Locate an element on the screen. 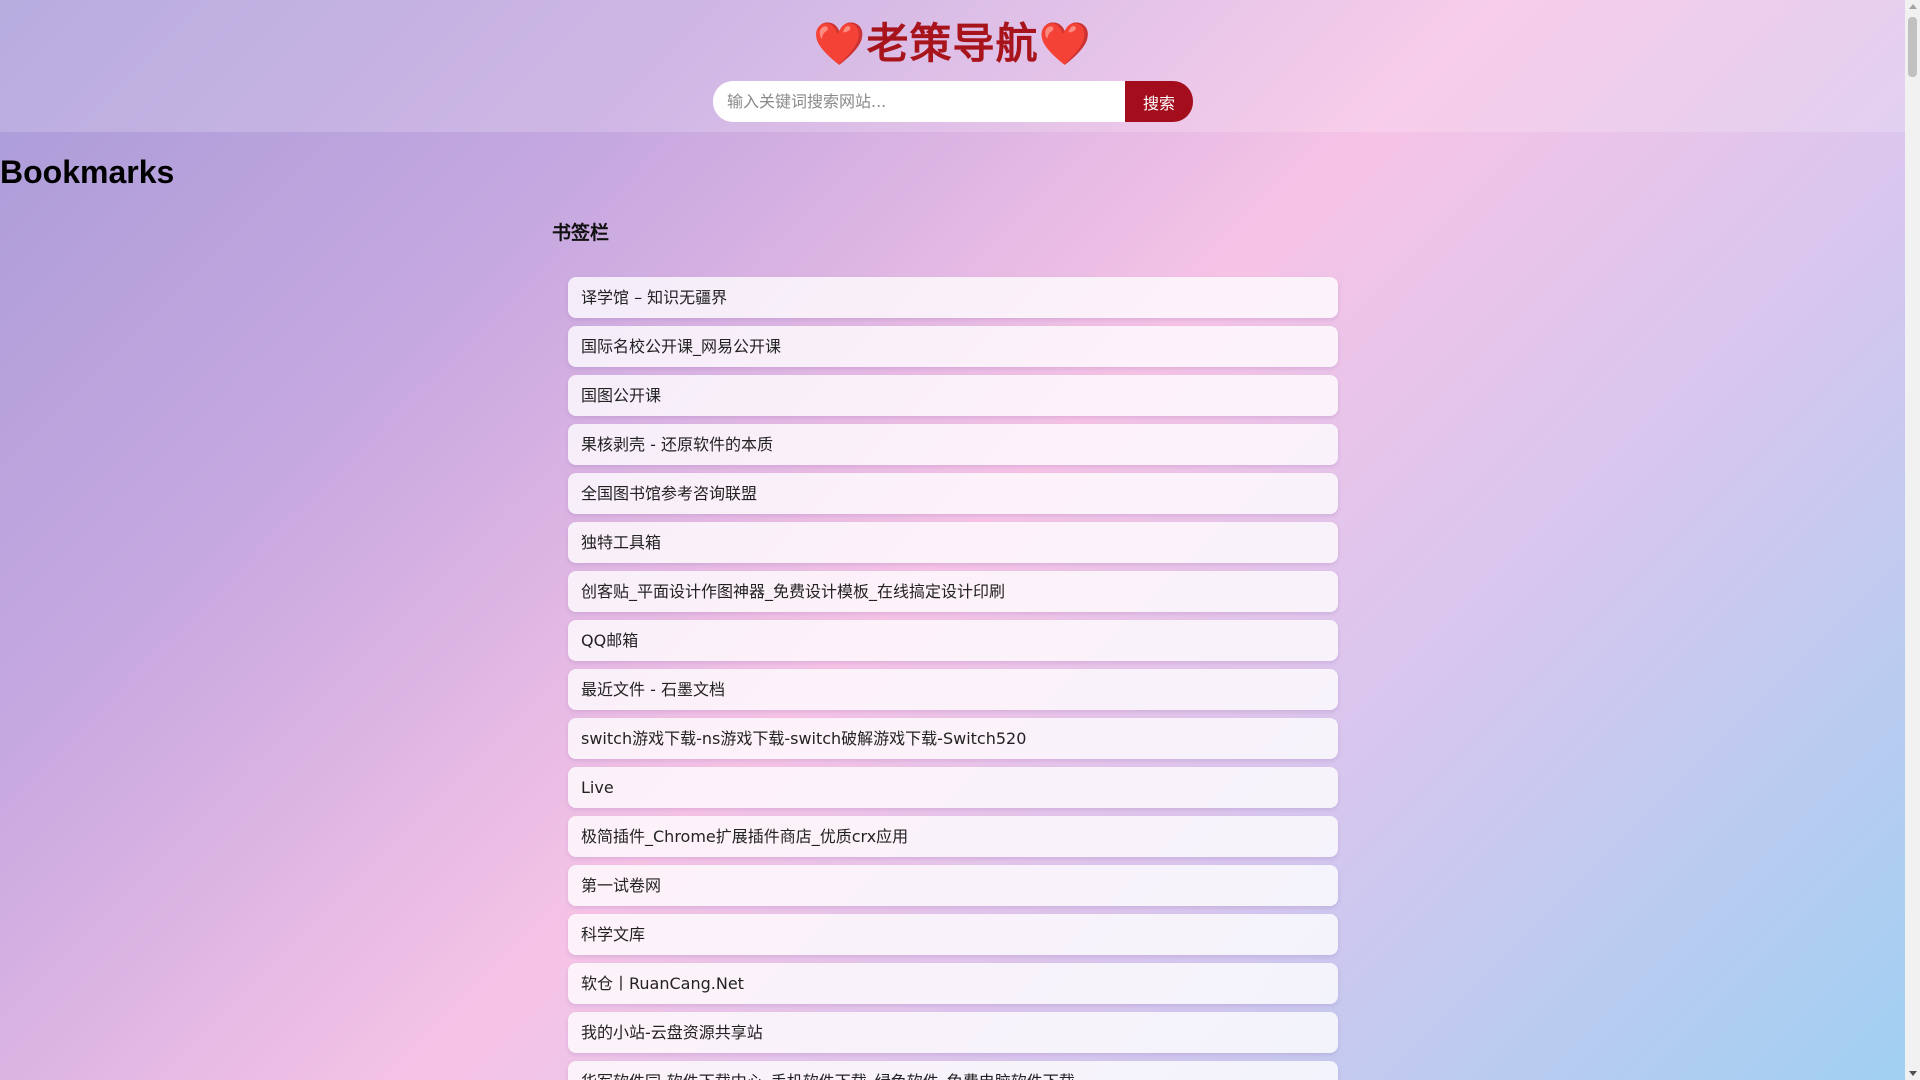 Image resolution: width=1920 pixels, height=1080 pixels. page-title: Bookmarks is located at coordinates (87, 172).